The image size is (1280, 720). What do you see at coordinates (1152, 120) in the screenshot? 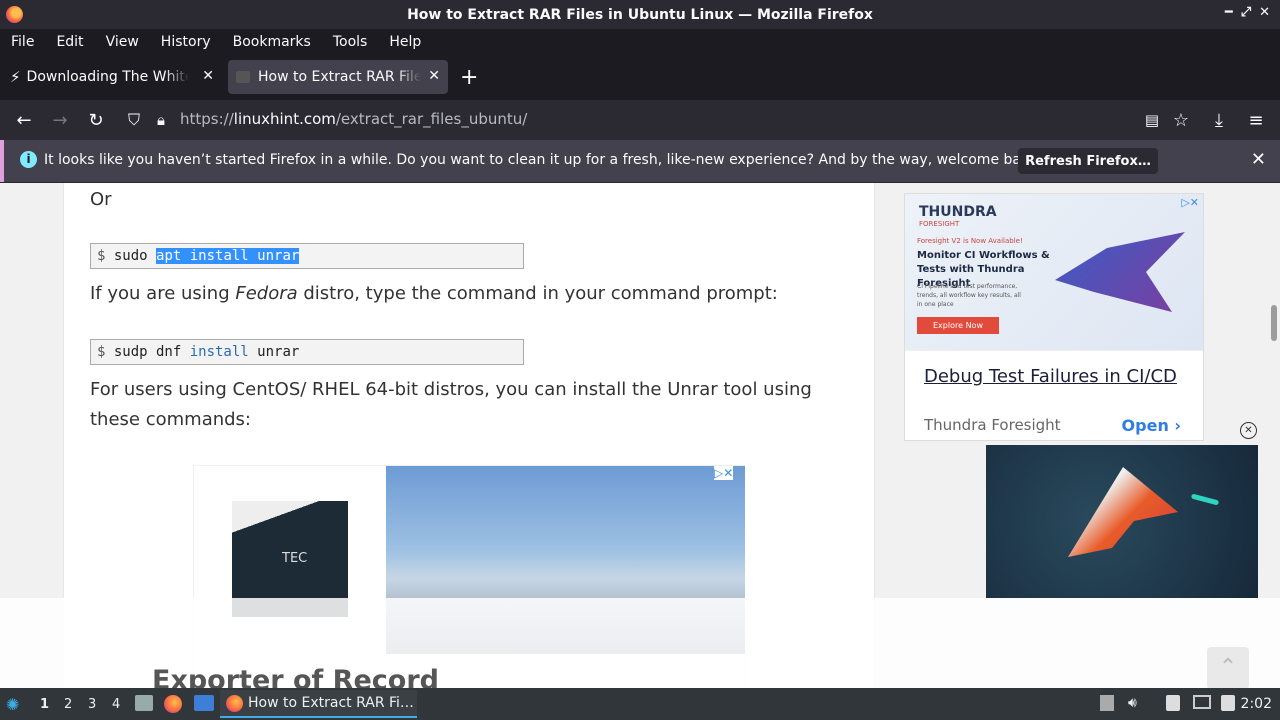
I see `reader-view-button: ▤` at bounding box center [1152, 120].